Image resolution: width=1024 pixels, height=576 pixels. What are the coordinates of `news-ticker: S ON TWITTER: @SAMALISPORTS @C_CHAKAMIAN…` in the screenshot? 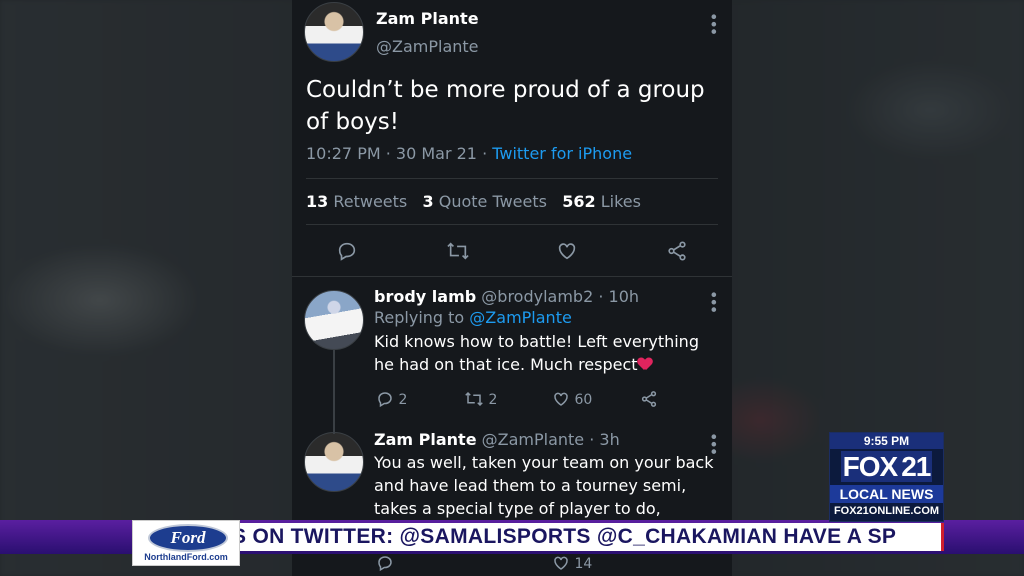 It's located at (590, 537).